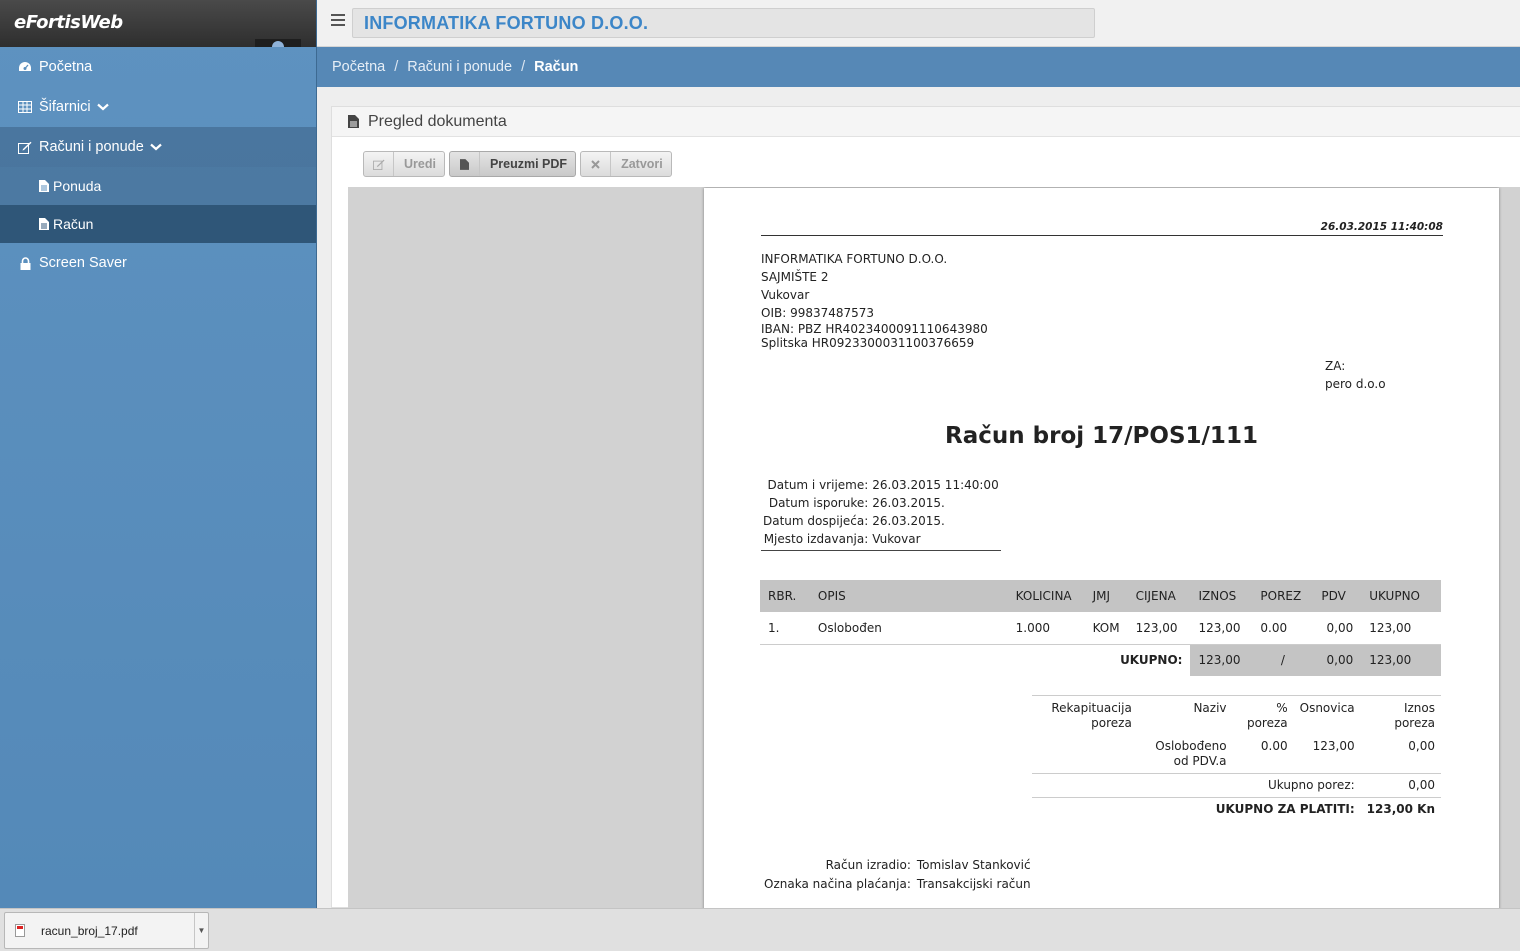  Describe the element at coordinates (1263, 715) in the screenshot. I see `recap-header: % poreza` at that location.